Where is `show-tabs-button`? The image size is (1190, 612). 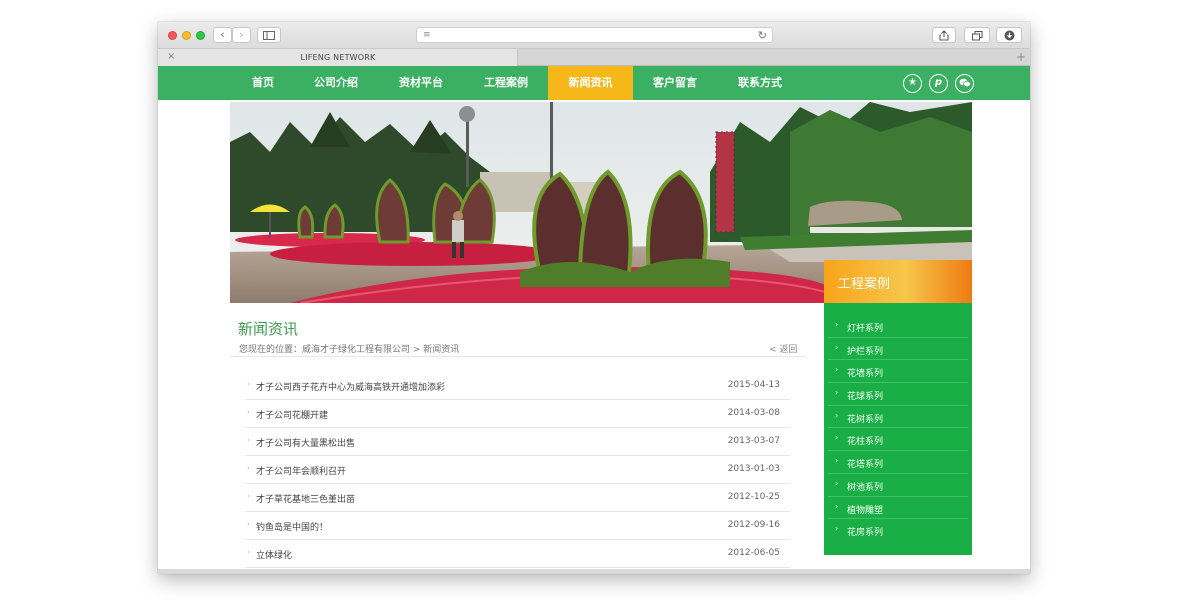 show-tabs-button is located at coordinates (977, 35).